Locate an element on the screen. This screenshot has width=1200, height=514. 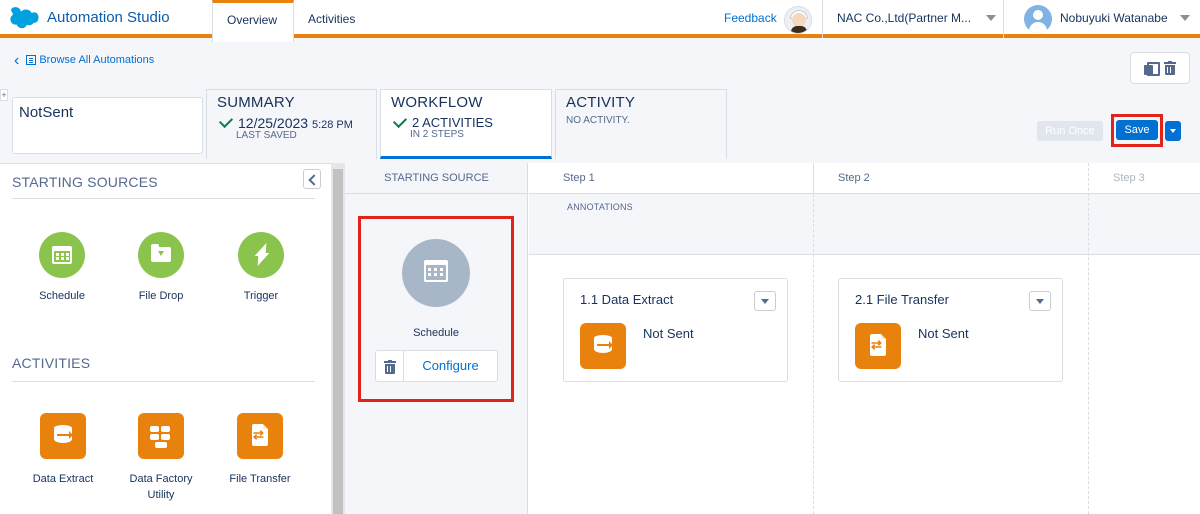
activity-card-title: 2.1 File Transfer is located at coordinates (902, 299).